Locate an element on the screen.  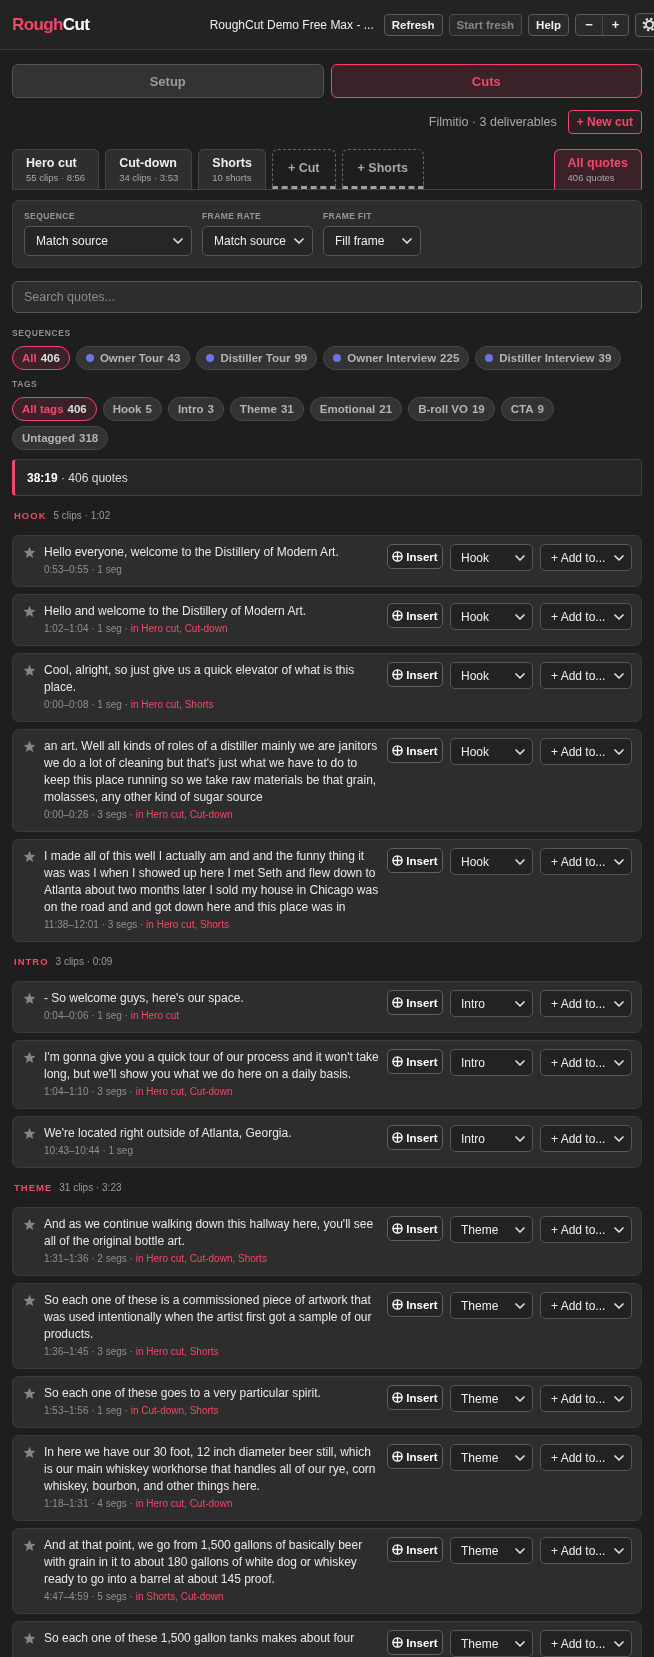
section-label: SEQUENCES is located at coordinates (42, 333).